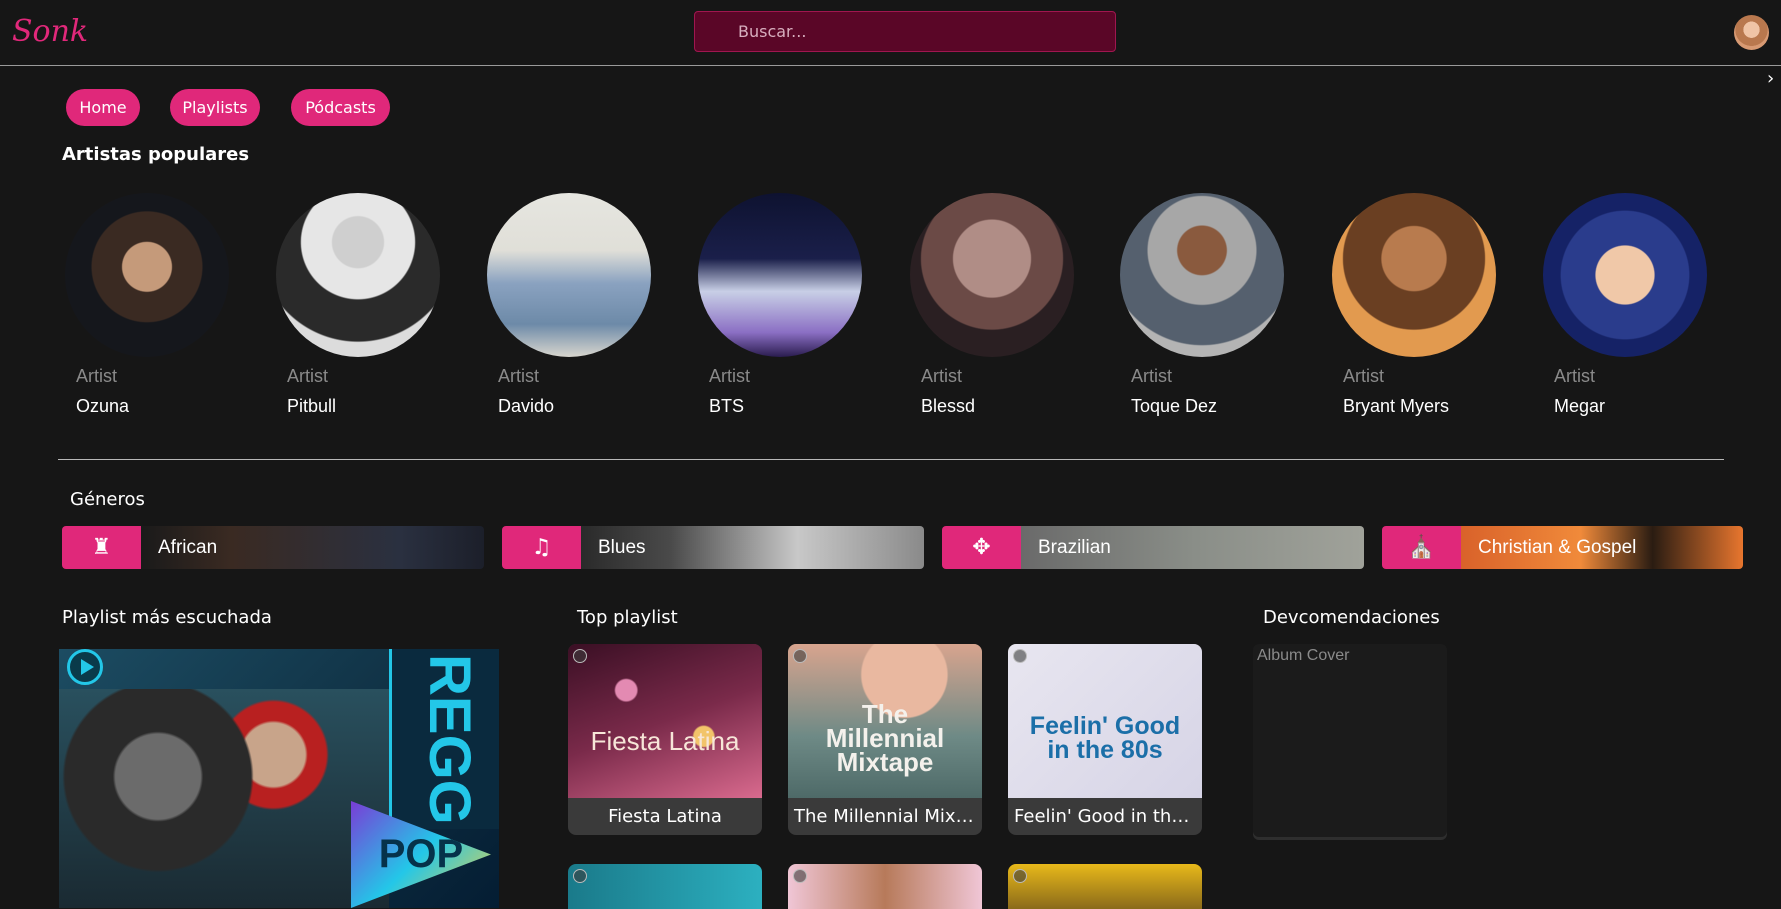 This screenshot has height=909, width=1781. What do you see at coordinates (340, 107) in the screenshot?
I see `nav-podcasts-button: Pódcasts` at bounding box center [340, 107].